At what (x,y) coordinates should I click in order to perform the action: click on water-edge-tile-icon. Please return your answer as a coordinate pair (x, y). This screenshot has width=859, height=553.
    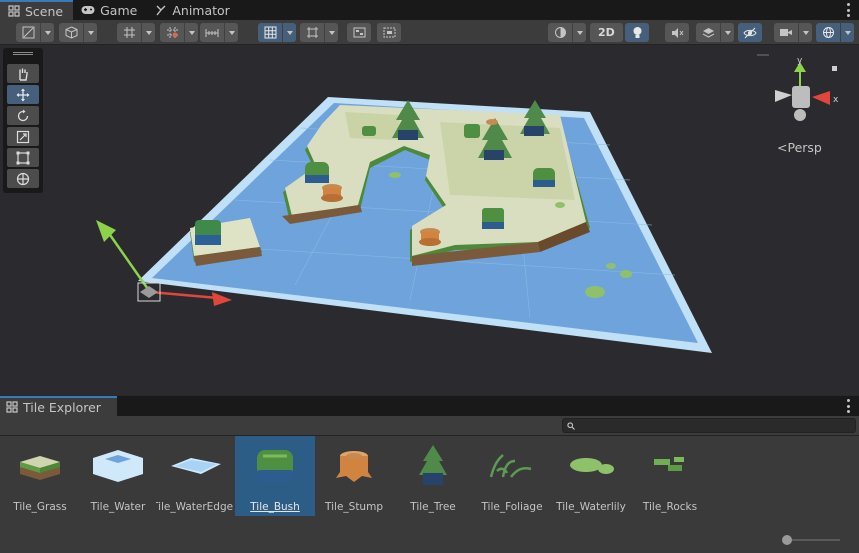
    Looking at the image, I should click on (196, 466).